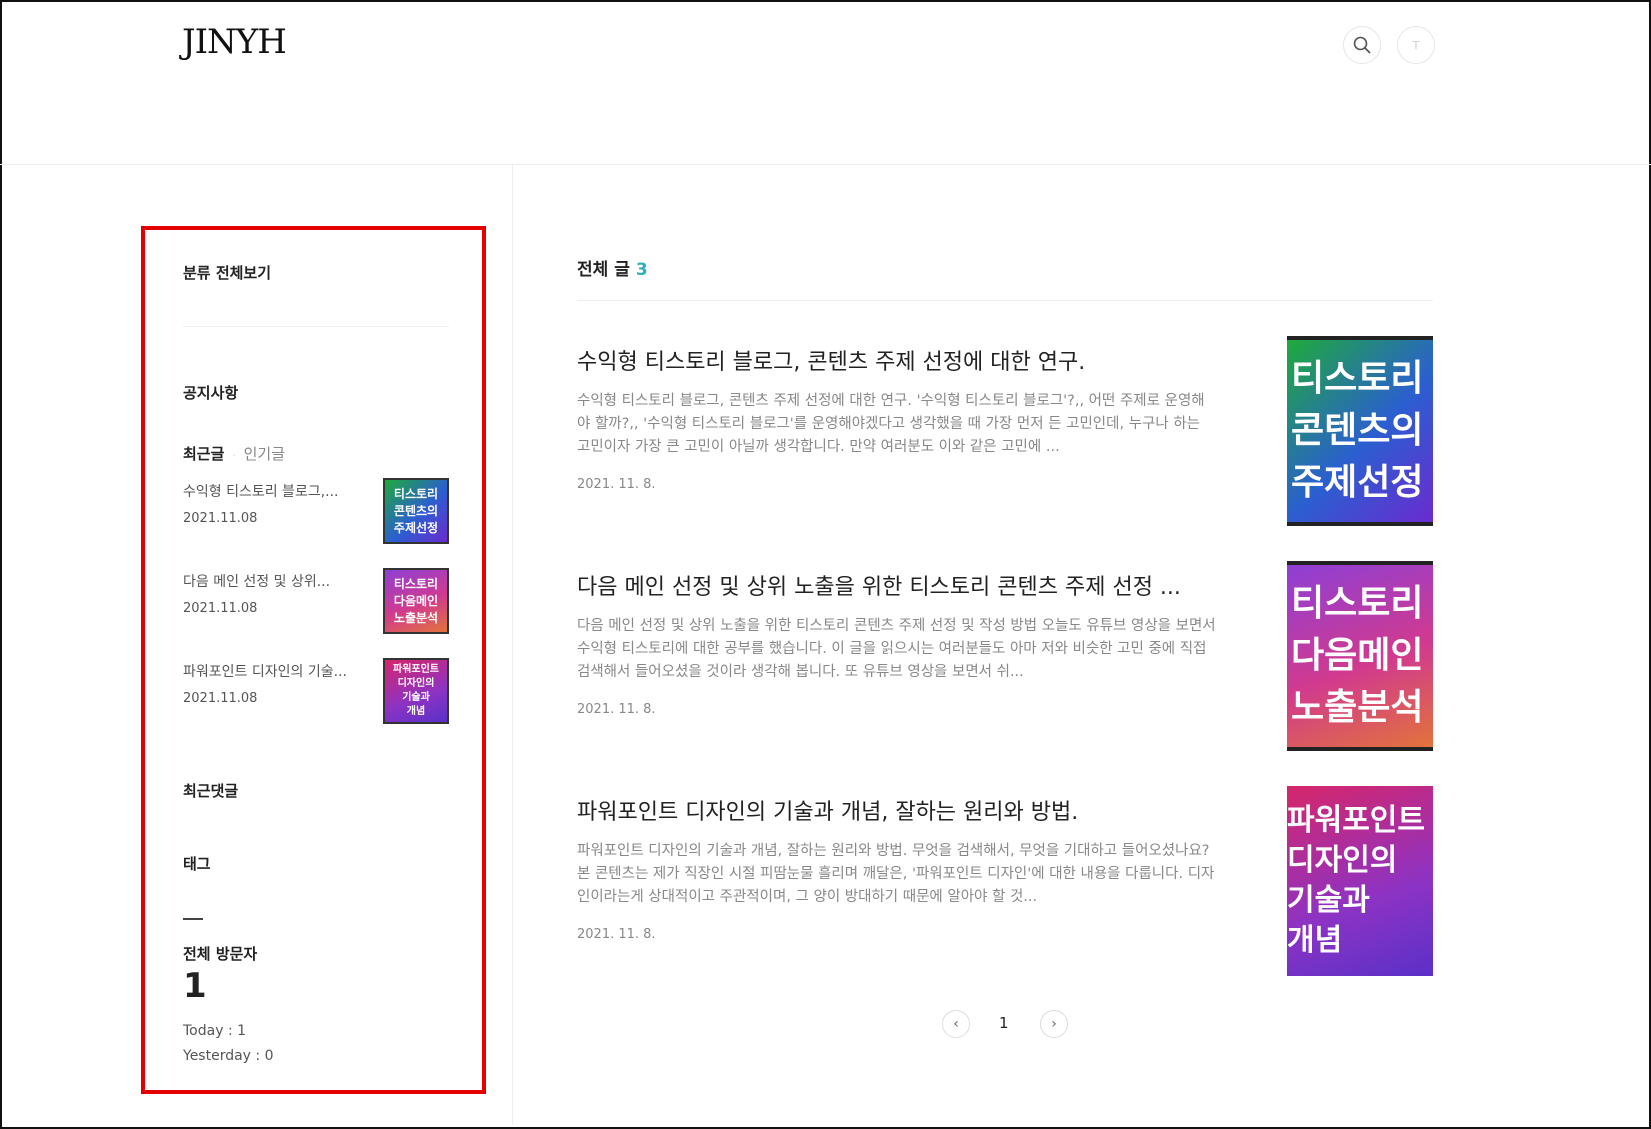 The height and width of the screenshot is (1129, 1651). Describe the element at coordinates (1004, 1023) in the screenshot. I see `page-number-current: 1` at that location.